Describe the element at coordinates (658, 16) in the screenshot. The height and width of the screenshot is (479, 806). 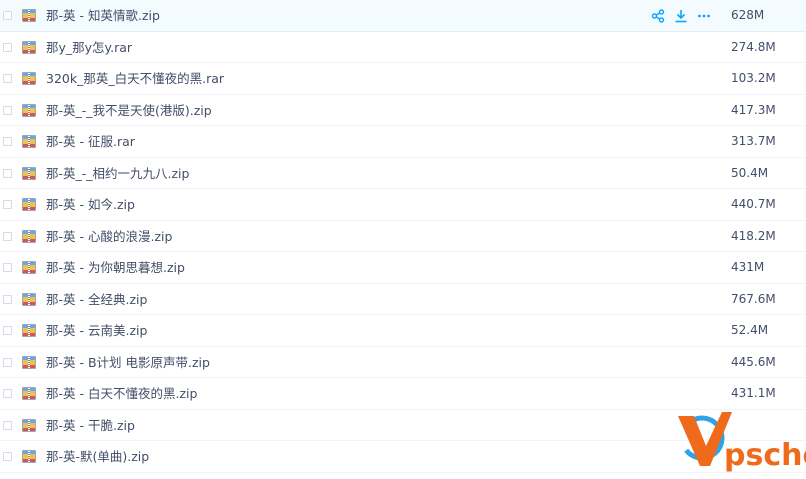
I see `share-icon` at that location.